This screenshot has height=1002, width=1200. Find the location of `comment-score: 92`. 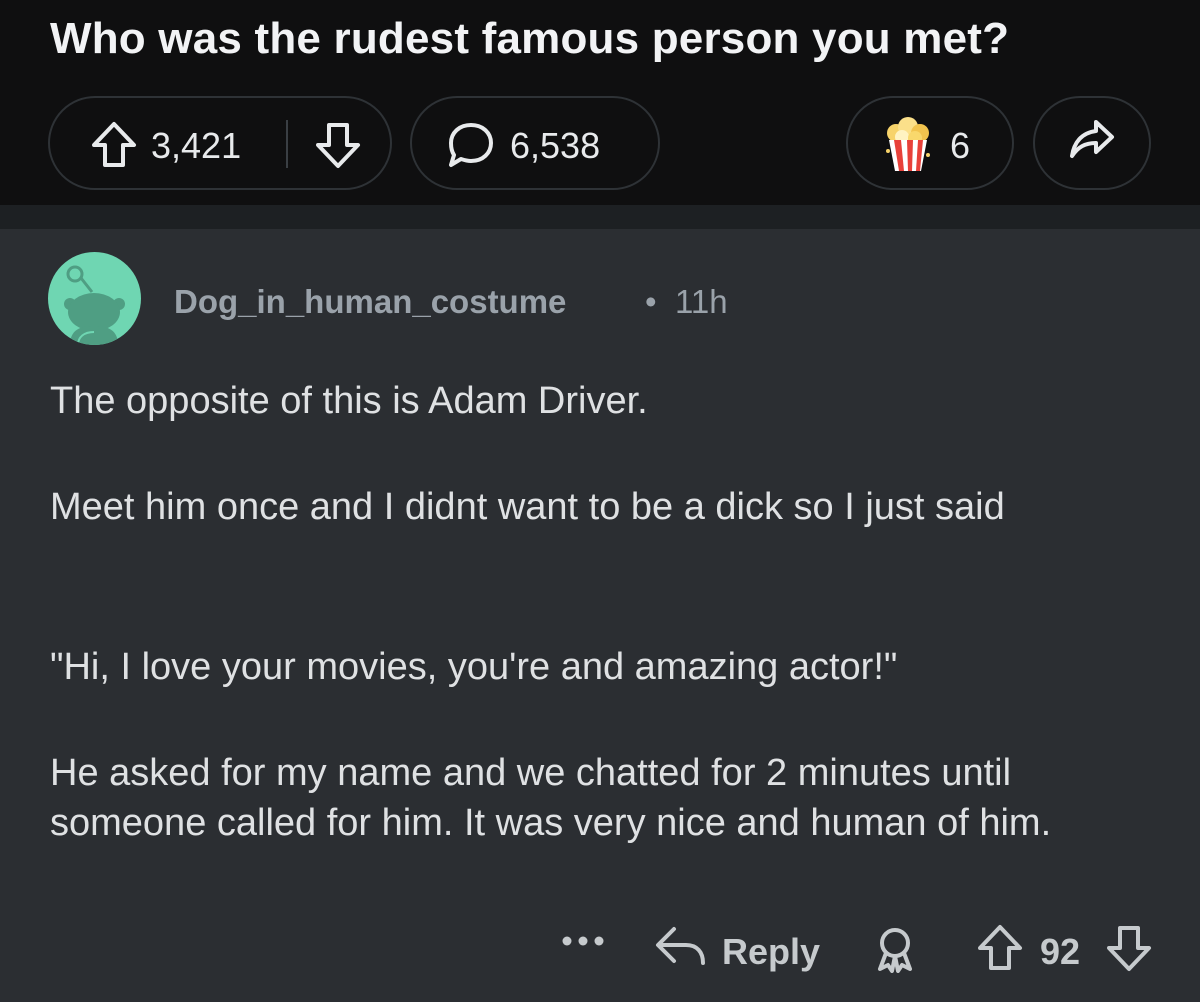

comment-score: 92 is located at coordinates (1060, 951).